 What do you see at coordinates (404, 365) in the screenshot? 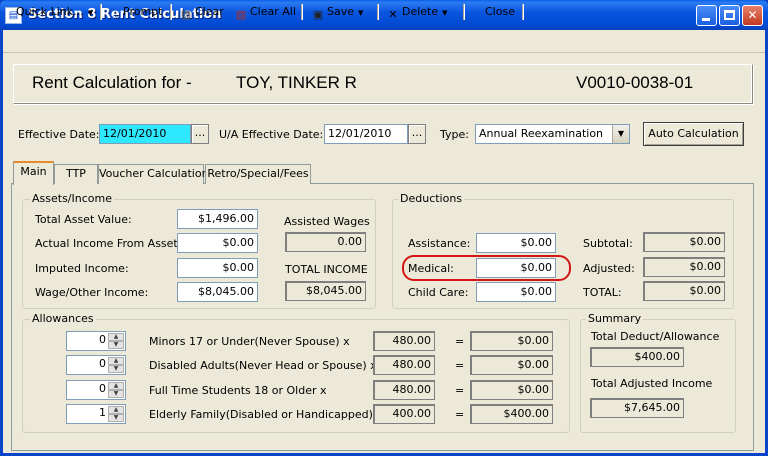
I see `disabled-adults-rate: 480.00` at bounding box center [404, 365].